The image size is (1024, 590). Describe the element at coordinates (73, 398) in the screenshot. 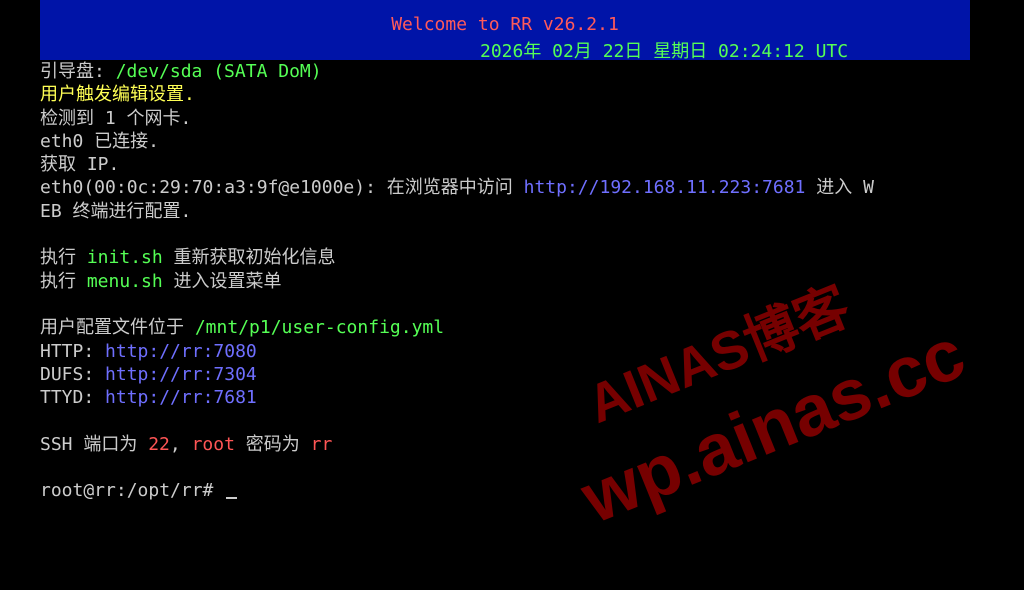

I see `ttyd-label: TTYD:` at that location.